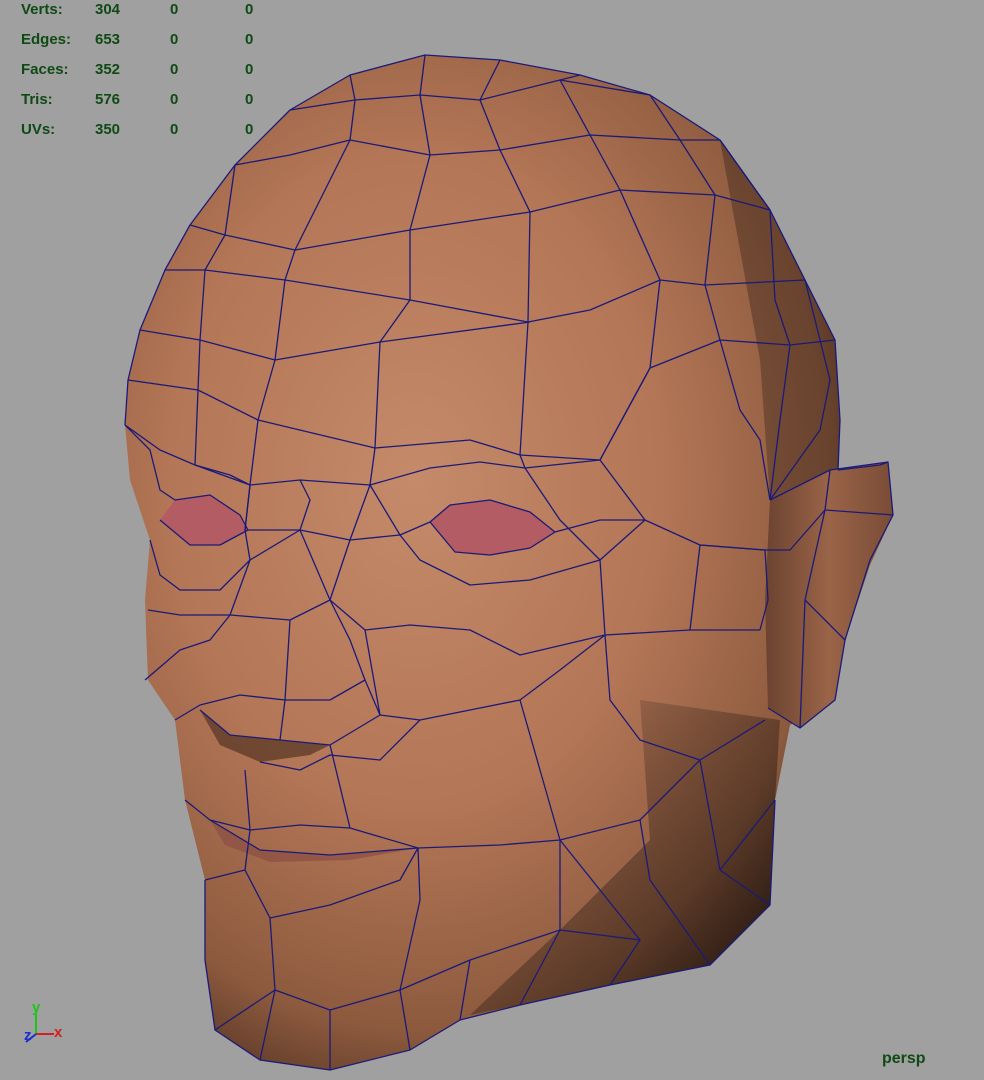 The height and width of the screenshot is (1080, 984). What do you see at coordinates (43, 1021) in the screenshot?
I see `xyz-axis-icon: y x z` at bounding box center [43, 1021].